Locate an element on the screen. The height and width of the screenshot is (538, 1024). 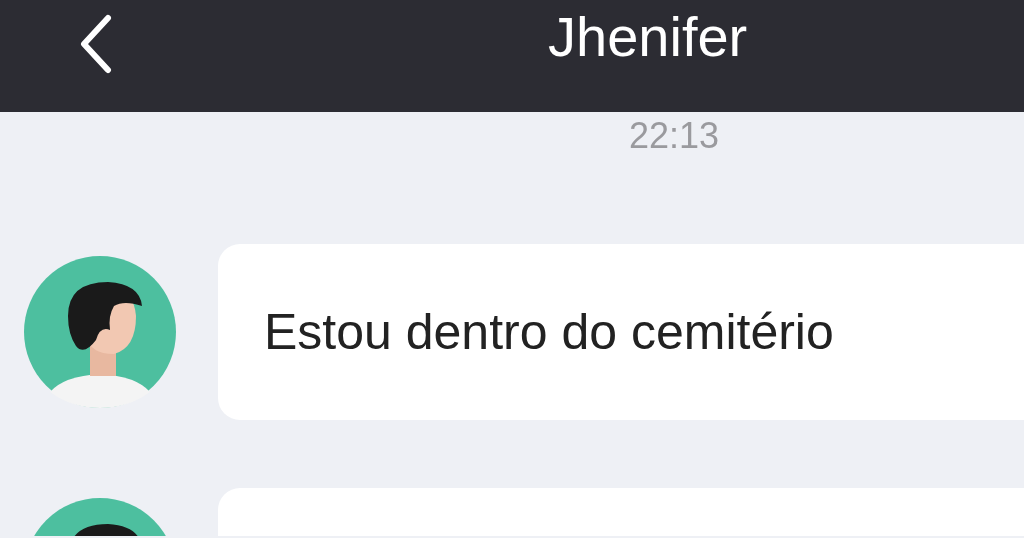
timestamp: 22:13 is located at coordinates (674, 136).